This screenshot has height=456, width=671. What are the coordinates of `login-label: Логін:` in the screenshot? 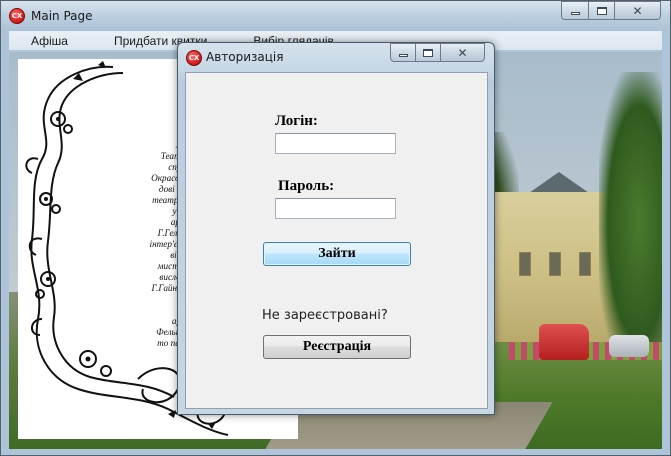 It's located at (296, 121).